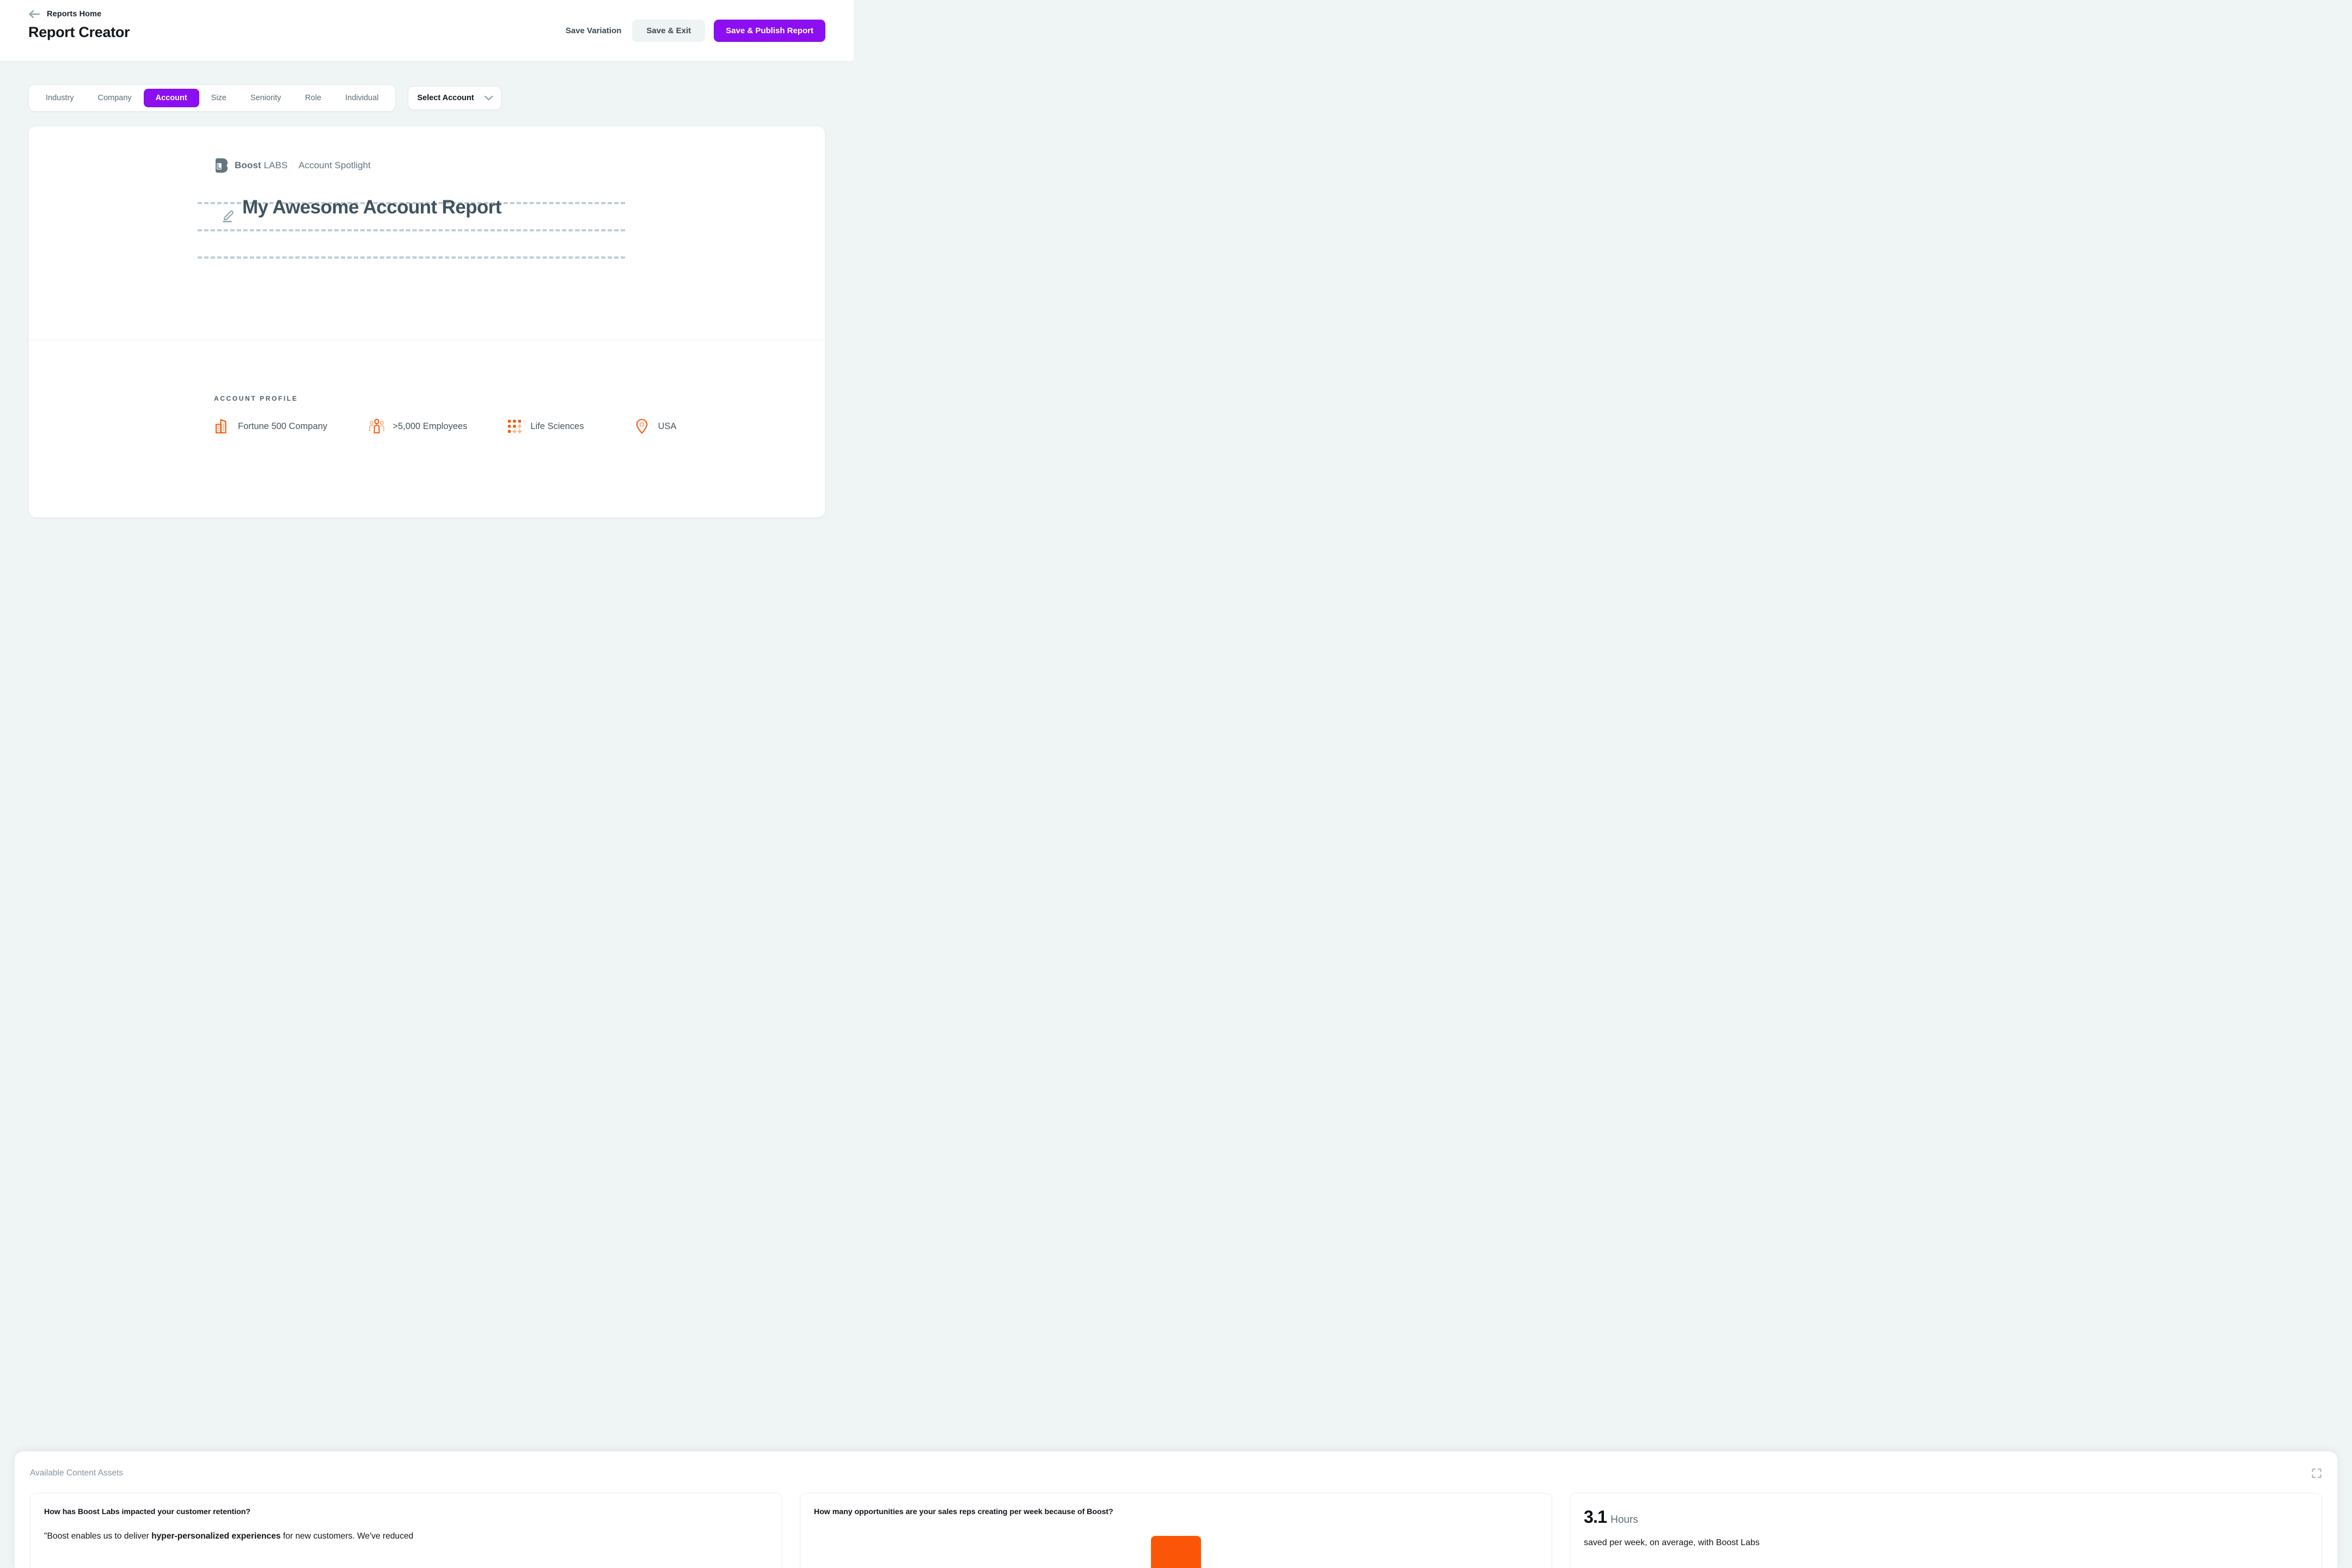  I want to click on profile-item-fortune-500: Fortune 500 Company, so click(270, 426).